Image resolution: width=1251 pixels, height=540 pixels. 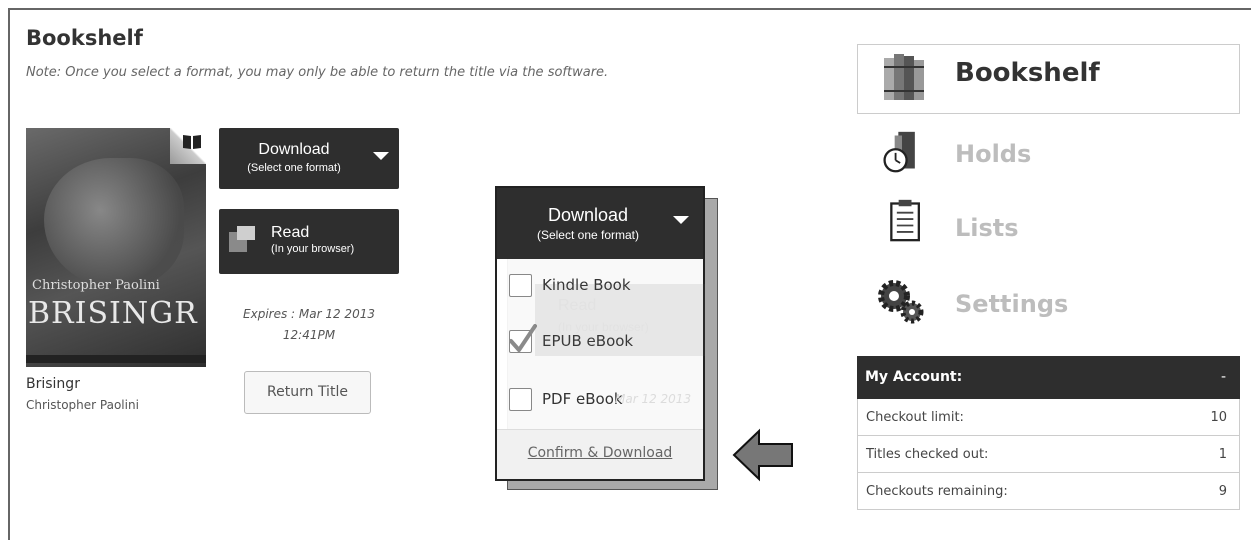 I want to click on cover-author-text: Christopher Paolini, so click(x=96, y=285).